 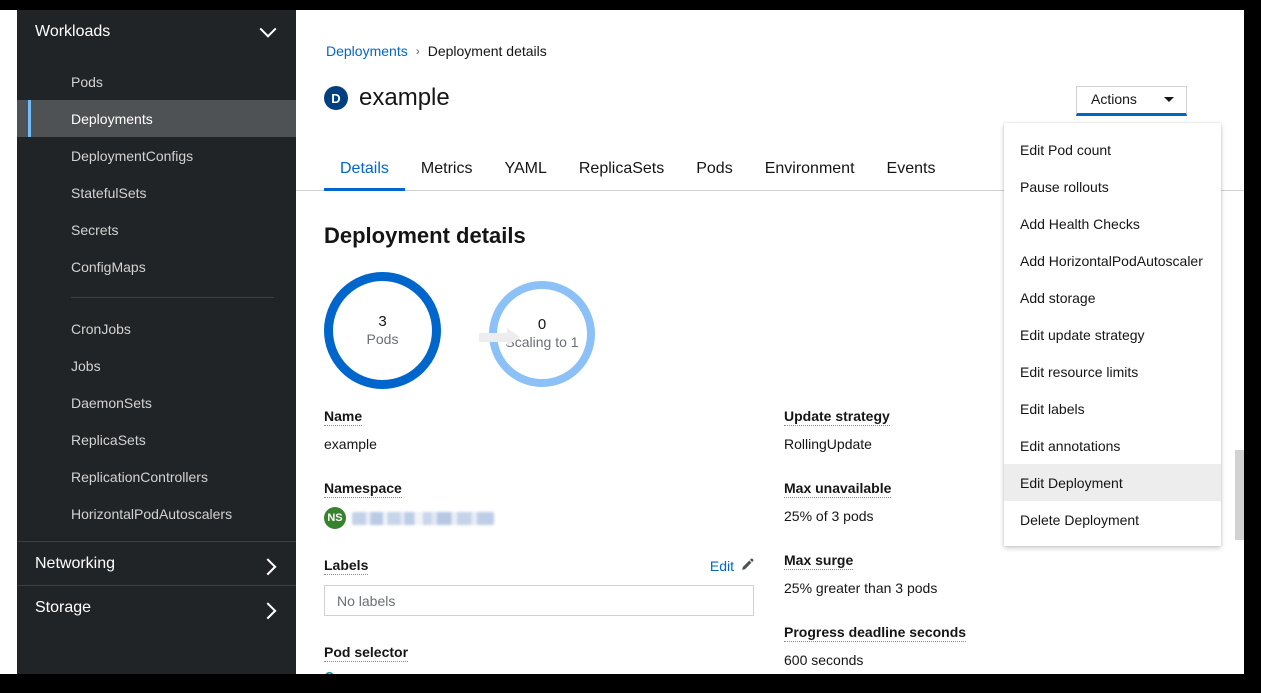 What do you see at coordinates (112, 118) in the screenshot?
I see `sidebar-item-label: Deployments` at bounding box center [112, 118].